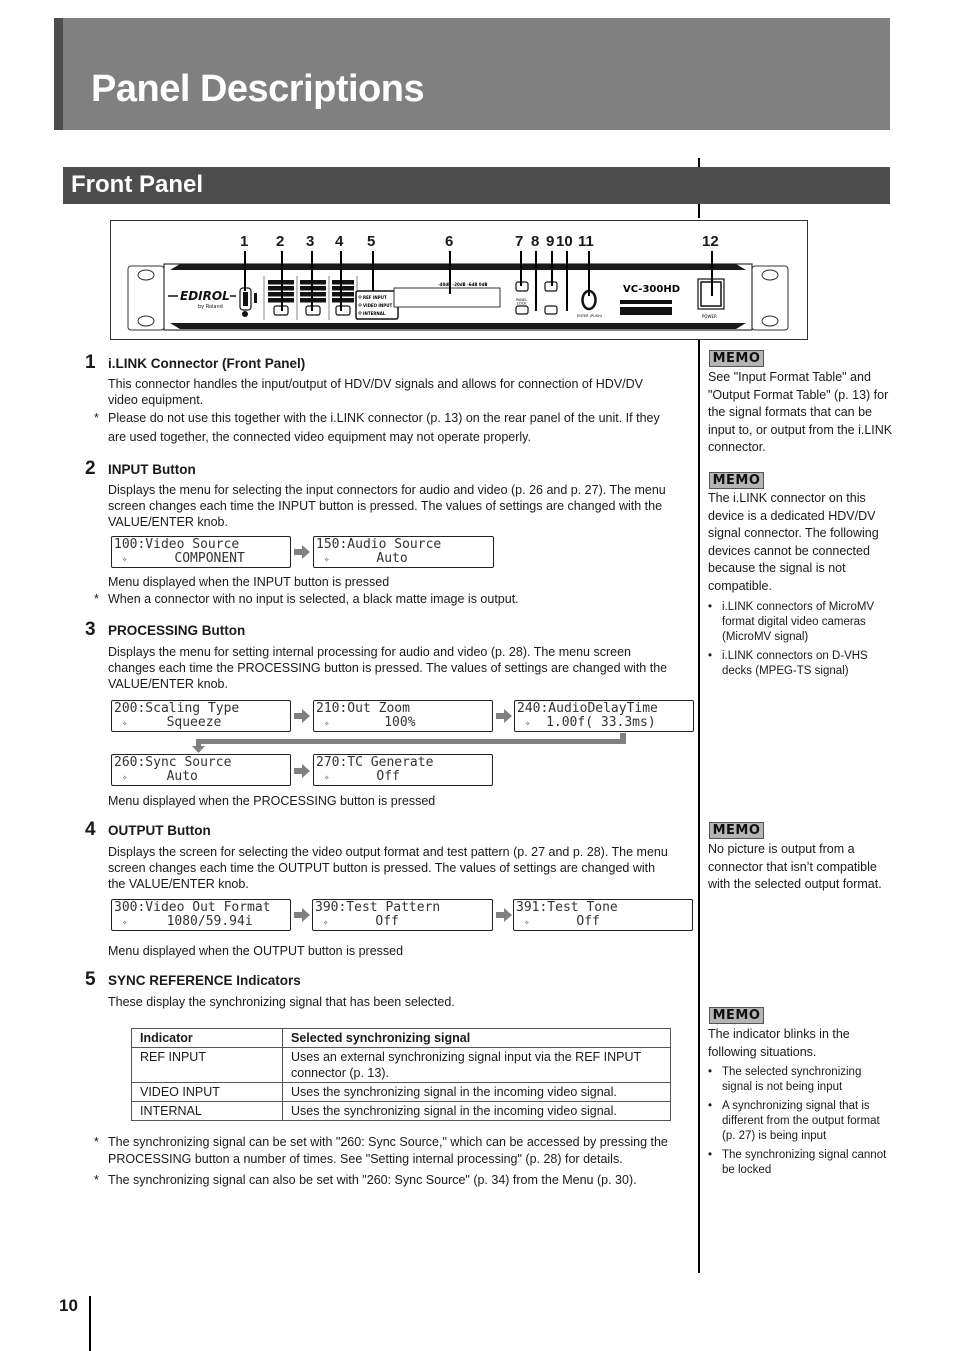 The image size is (954, 1351). Describe the element at coordinates (207, 1065) in the screenshot. I see `table-cell: REF INPUT` at that location.